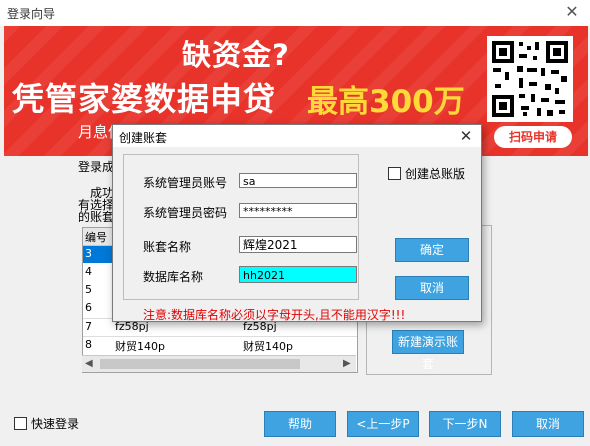 The image size is (590, 446). I want to click on set-name-input: 辉煌2021, so click(298, 244).